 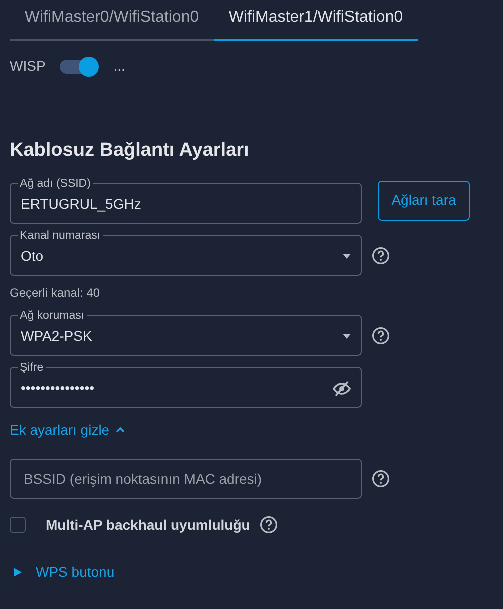 I want to click on field-label: Ağ koruması, so click(x=52, y=316).